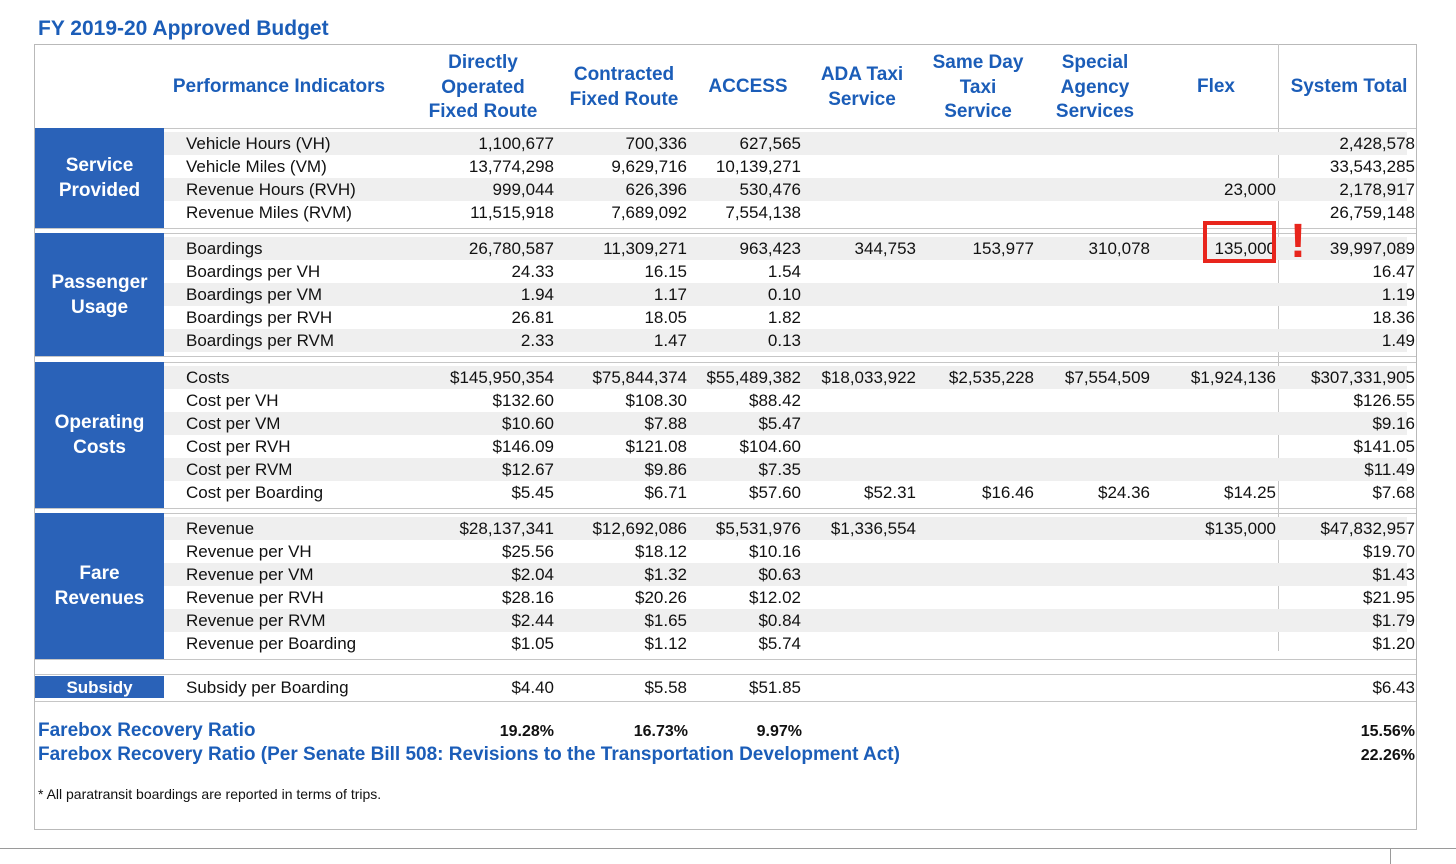  Describe the element at coordinates (259, 317) in the screenshot. I see `row-label: Boardings per RVH` at that location.